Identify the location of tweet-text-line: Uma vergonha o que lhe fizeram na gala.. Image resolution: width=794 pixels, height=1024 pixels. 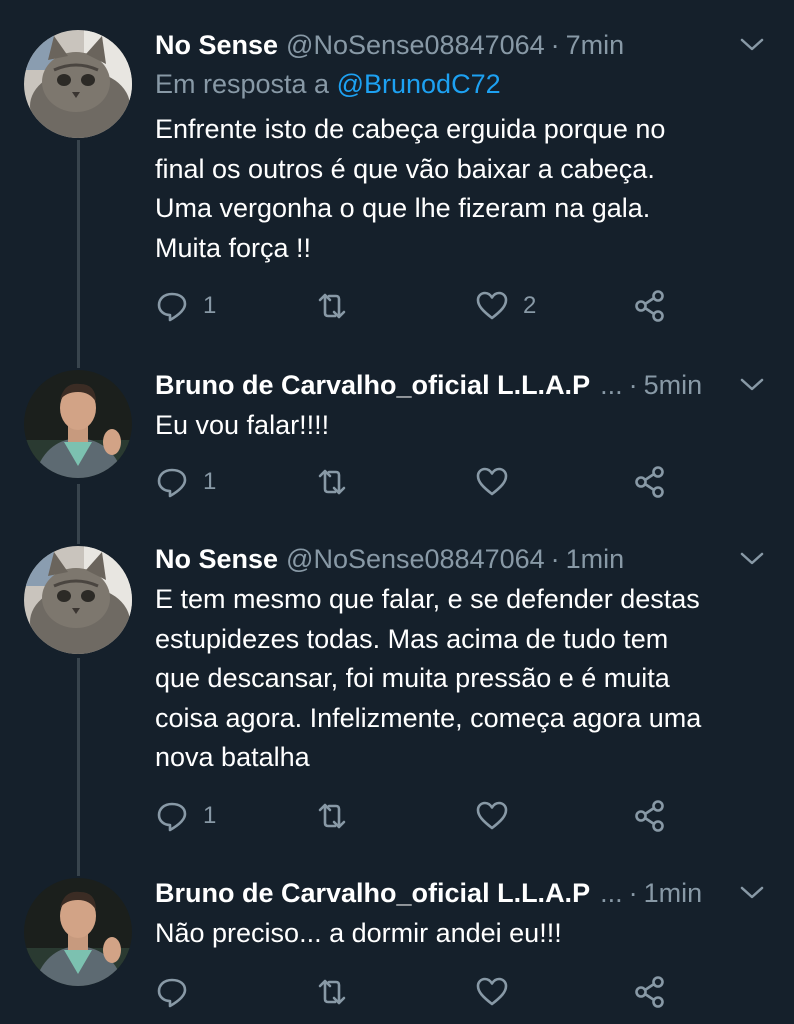
(403, 208).